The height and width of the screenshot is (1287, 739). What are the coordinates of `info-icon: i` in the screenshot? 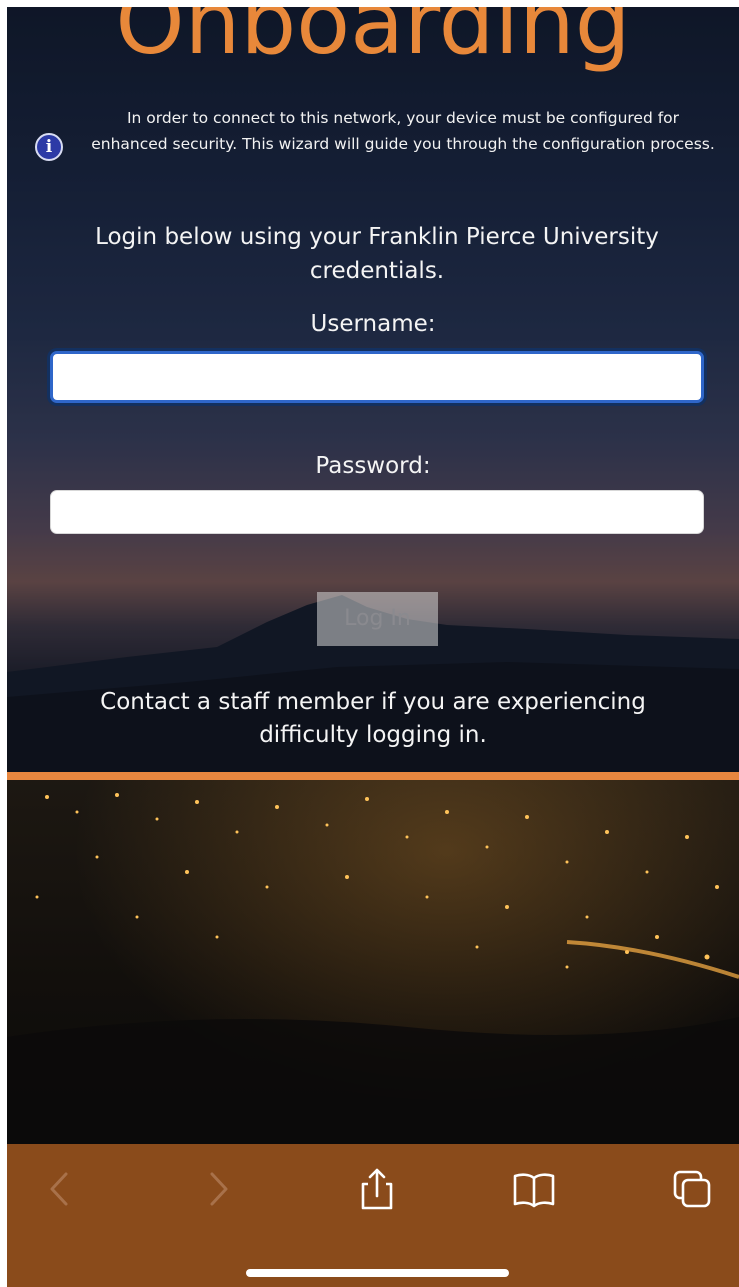 It's located at (49, 147).